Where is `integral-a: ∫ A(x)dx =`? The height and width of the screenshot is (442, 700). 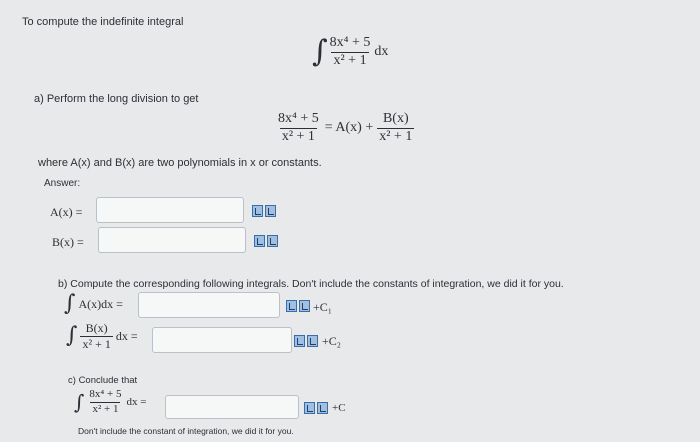
integral-a: ∫ A(x)dx = is located at coordinates (93, 304).